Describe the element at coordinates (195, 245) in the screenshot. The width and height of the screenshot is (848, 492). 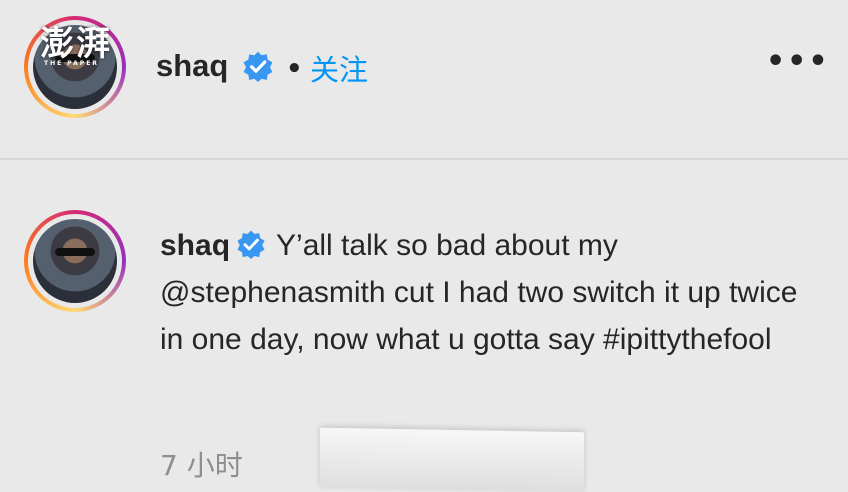
I see `caption-username: shaq` at that location.